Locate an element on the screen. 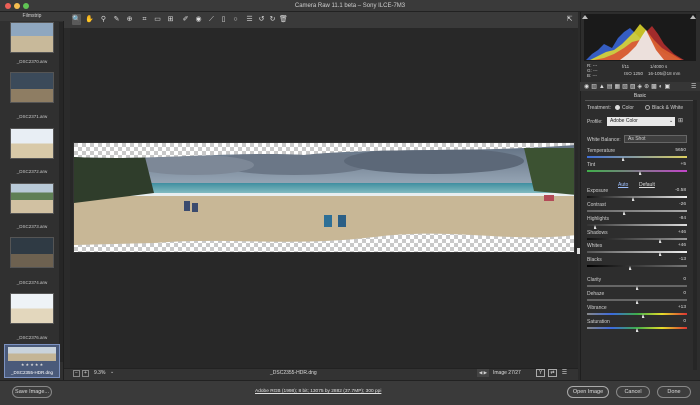  shadows-label: Shadows is located at coordinates (597, 233).